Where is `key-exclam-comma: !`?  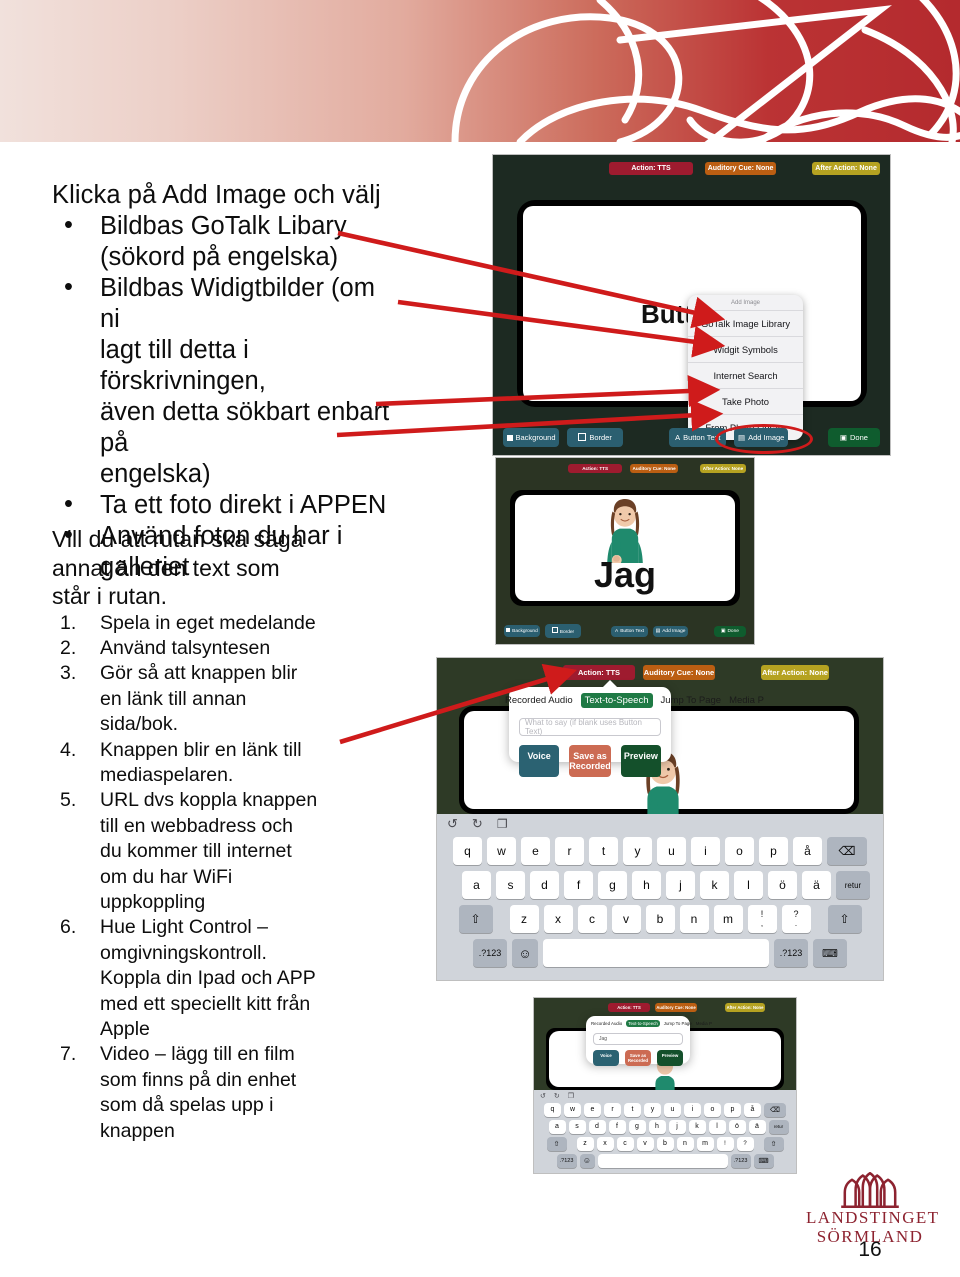 key-exclam-comma: ! is located at coordinates (725, 1143).